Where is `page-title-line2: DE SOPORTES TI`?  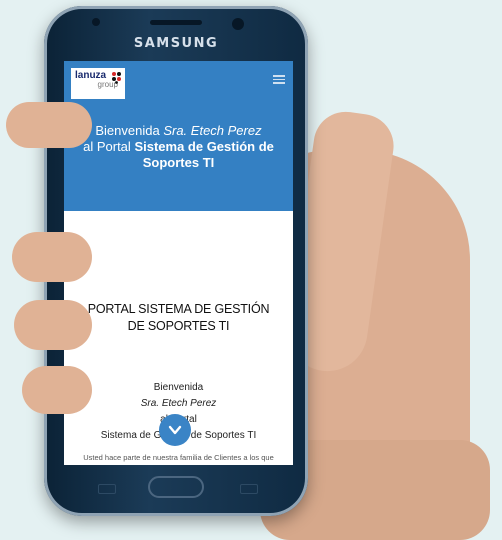
page-title-line2: DE SOPORTES TI is located at coordinates (178, 326).